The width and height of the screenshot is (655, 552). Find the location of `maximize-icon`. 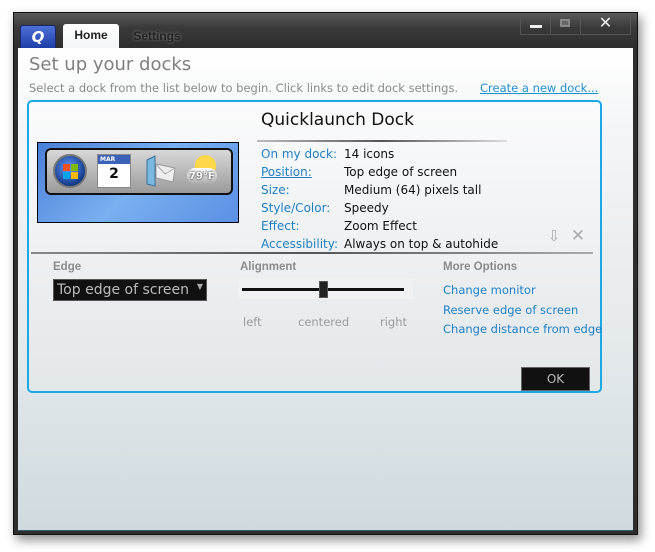

maximize-icon is located at coordinates (565, 23).